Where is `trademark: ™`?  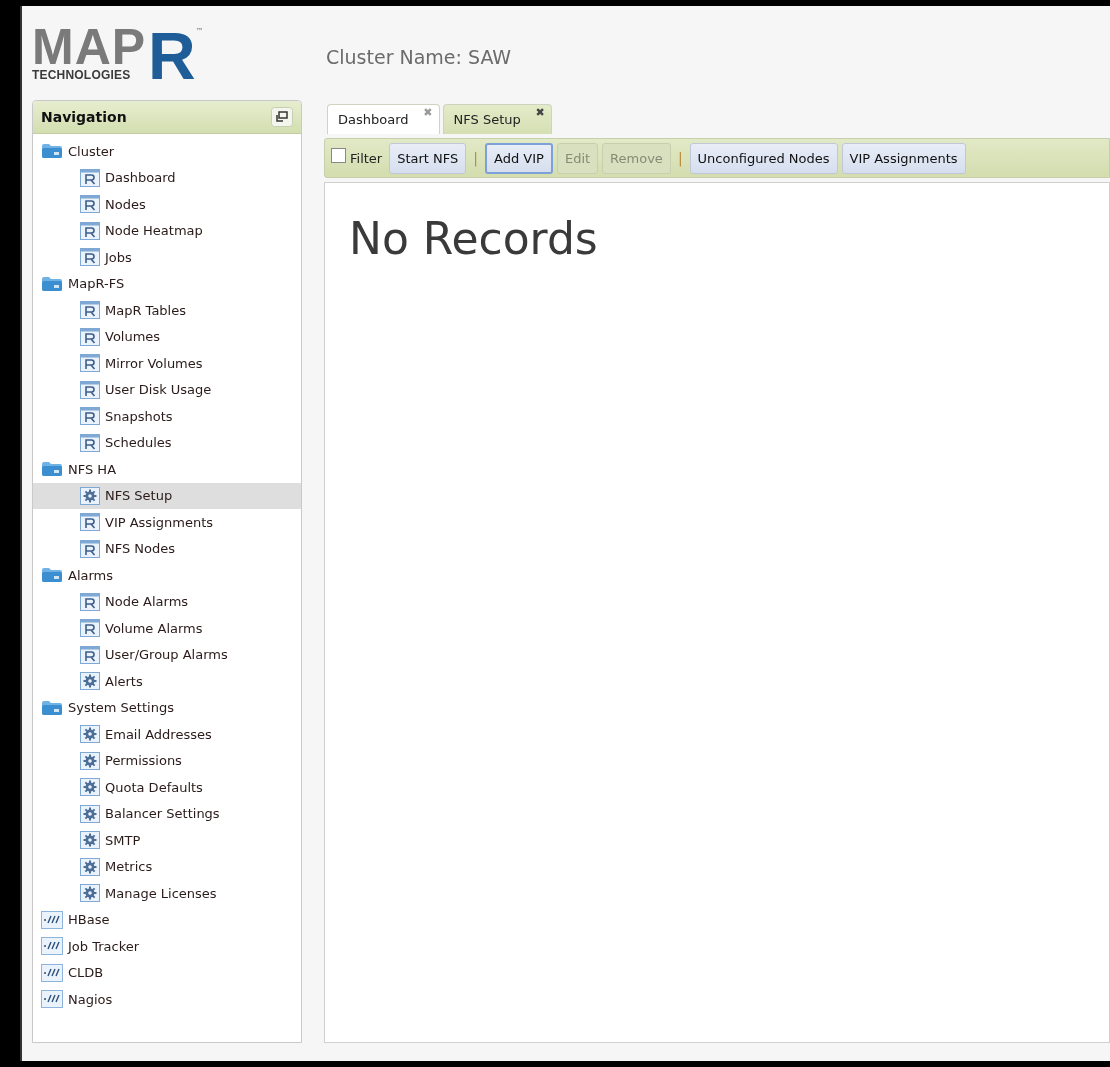
trademark: ™ is located at coordinates (199, 31).